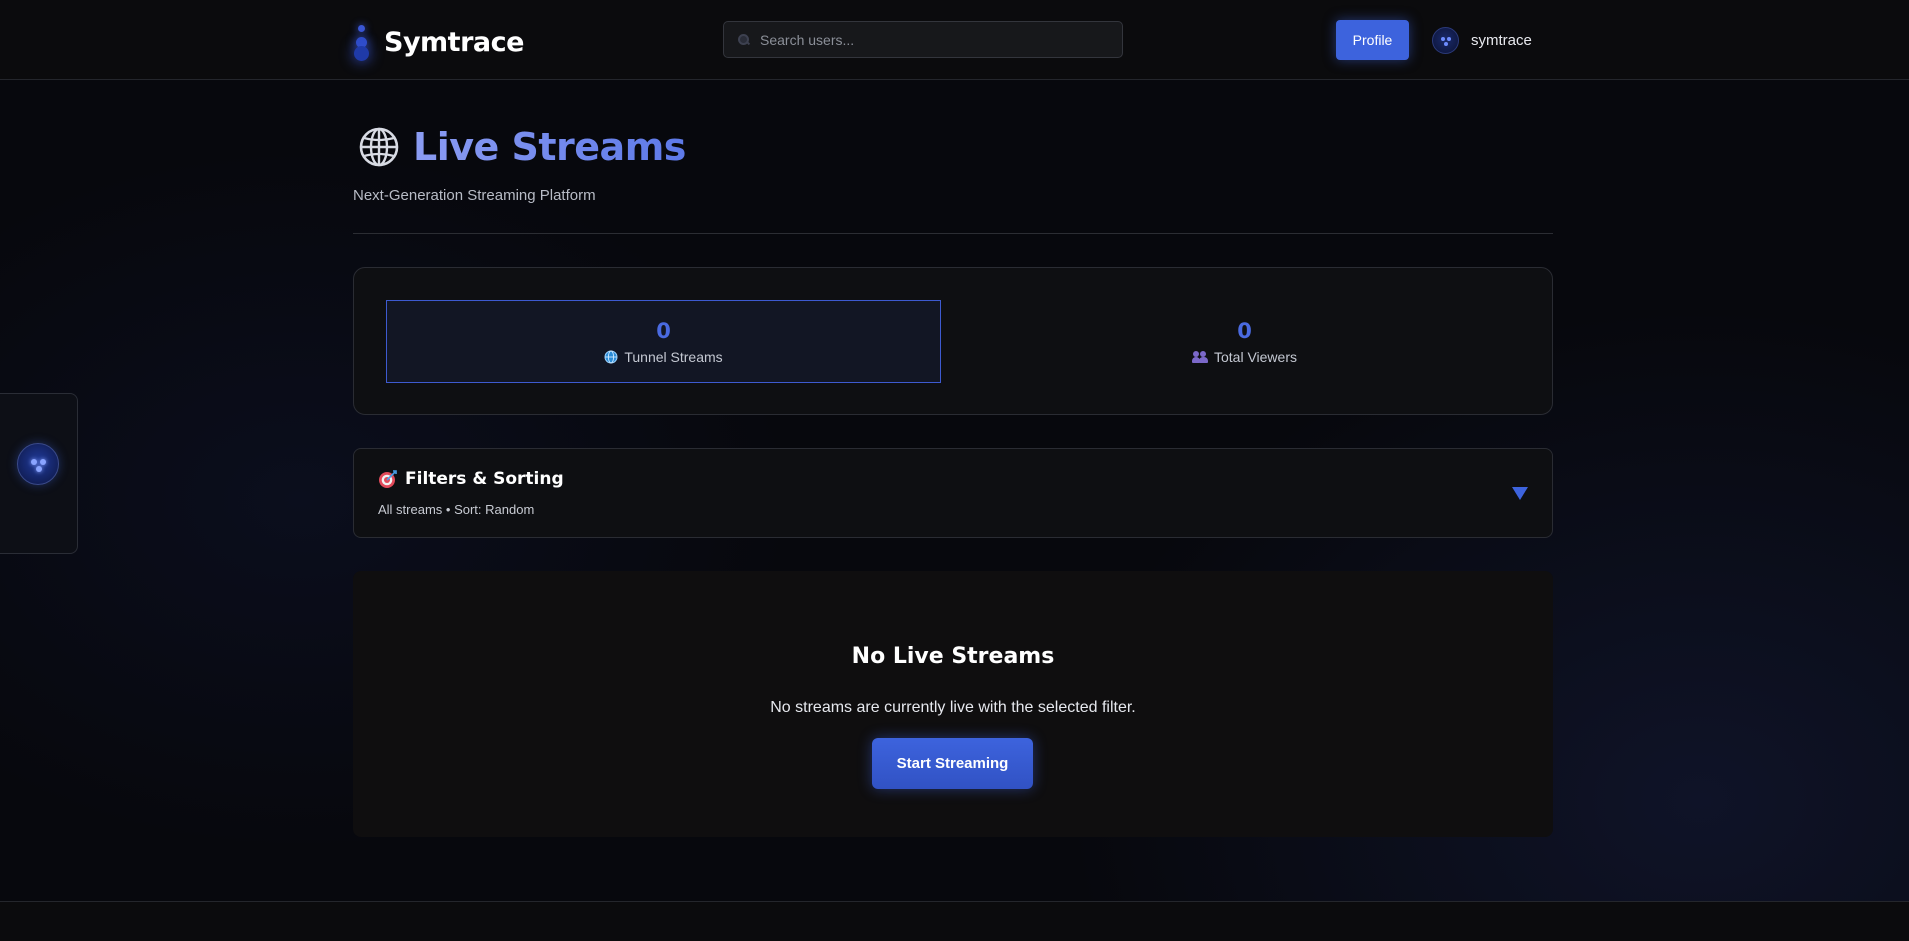 This screenshot has width=1909, height=941. I want to click on filters-header: Filters & Sorting, so click(471, 479).